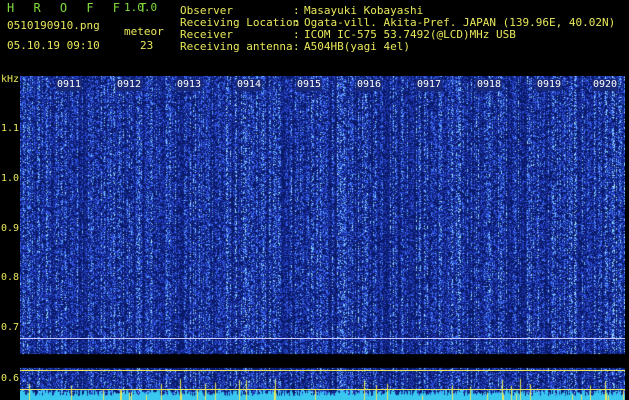  What do you see at coordinates (141, 7) in the screenshot?
I see `app-version: 1.0.0` at bounding box center [141, 7].